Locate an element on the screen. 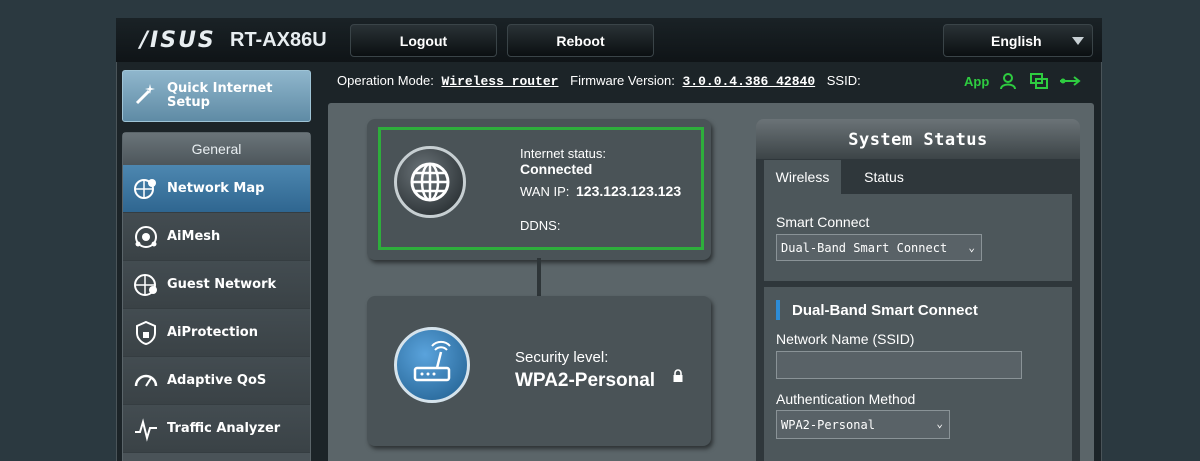 Image resolution: width=1200 pixels, height=461 pixels. reboot-button: Reboot is located at coordinates (580, 40).